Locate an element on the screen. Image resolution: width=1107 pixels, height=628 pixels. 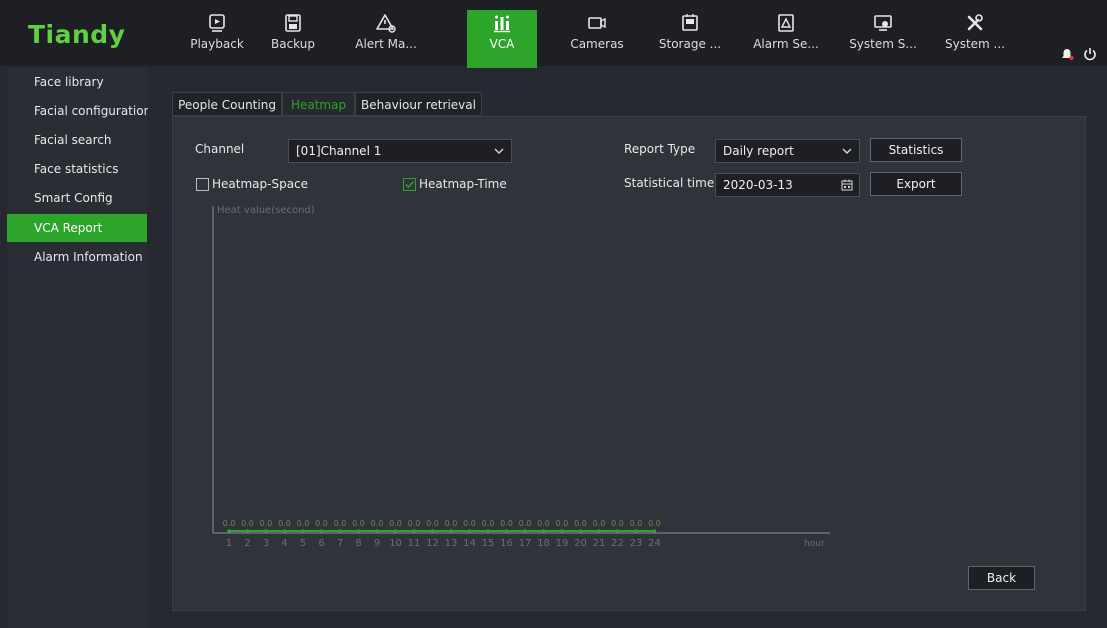
x-tick-label: 6 is located at coordinates (321, 543).